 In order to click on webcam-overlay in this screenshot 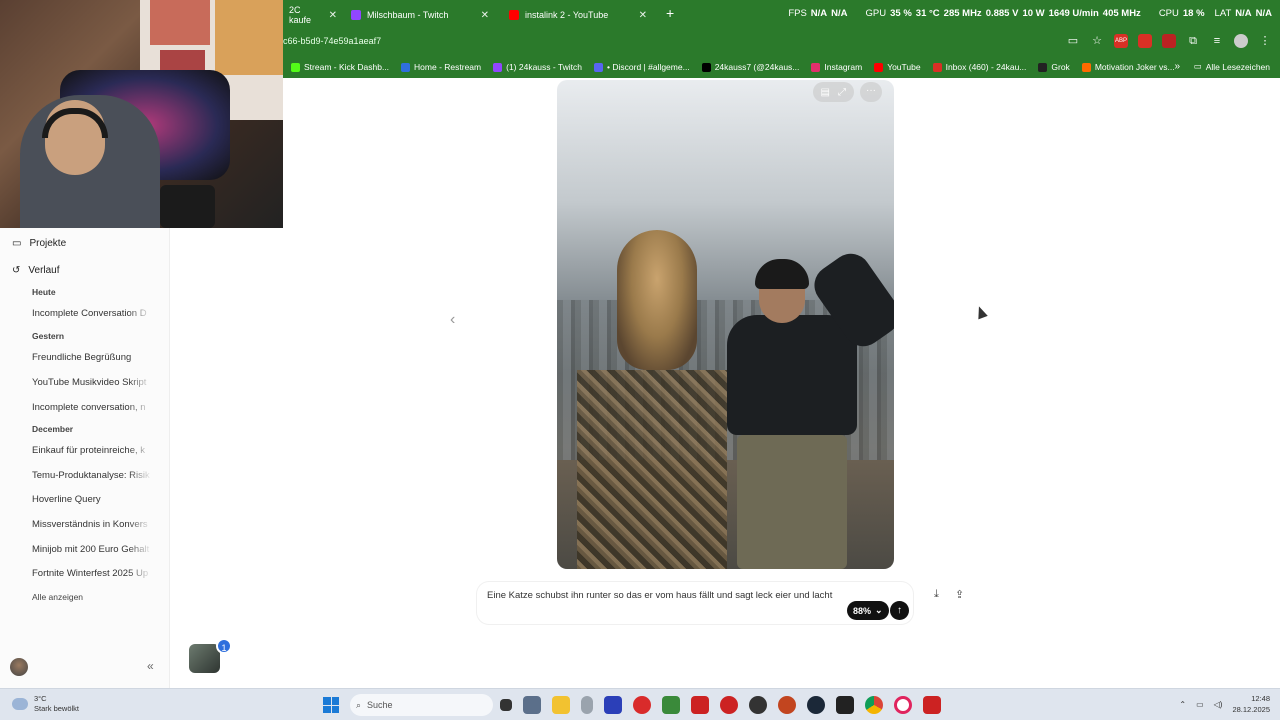, I will do `click(141, 114)`.